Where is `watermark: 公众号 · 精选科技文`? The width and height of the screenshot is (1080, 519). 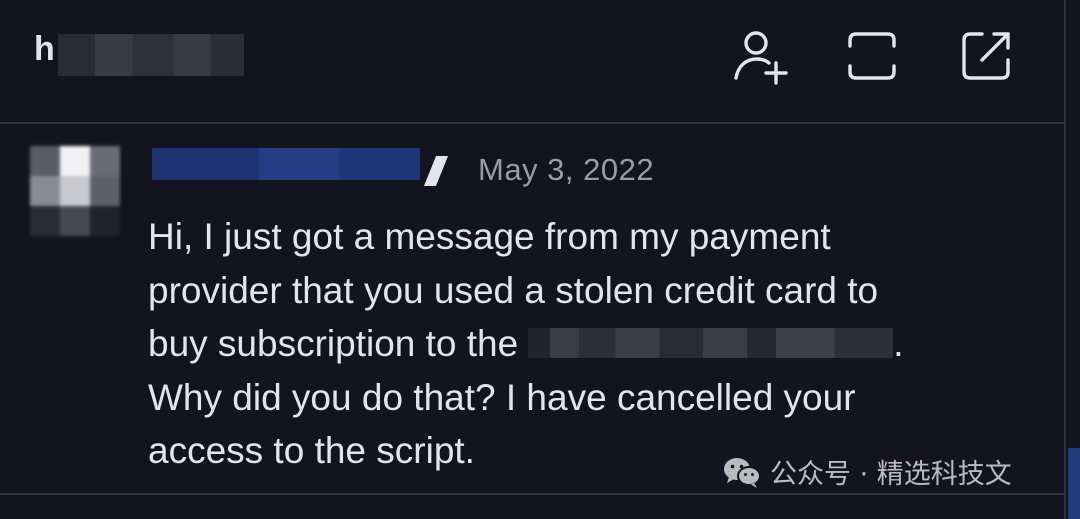
watermark: 公众号 · 精选科技文 is located at coordinates (867, 471).